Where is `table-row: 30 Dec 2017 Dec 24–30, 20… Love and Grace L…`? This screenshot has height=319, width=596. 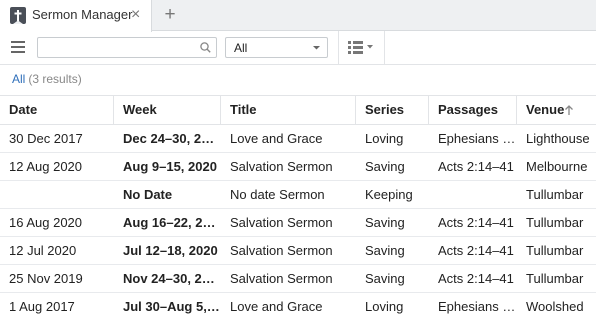 table-row: 30 Dec 2017 Dec 24–30, 20… Love and Grace L… is located at coordinates (298, 139).